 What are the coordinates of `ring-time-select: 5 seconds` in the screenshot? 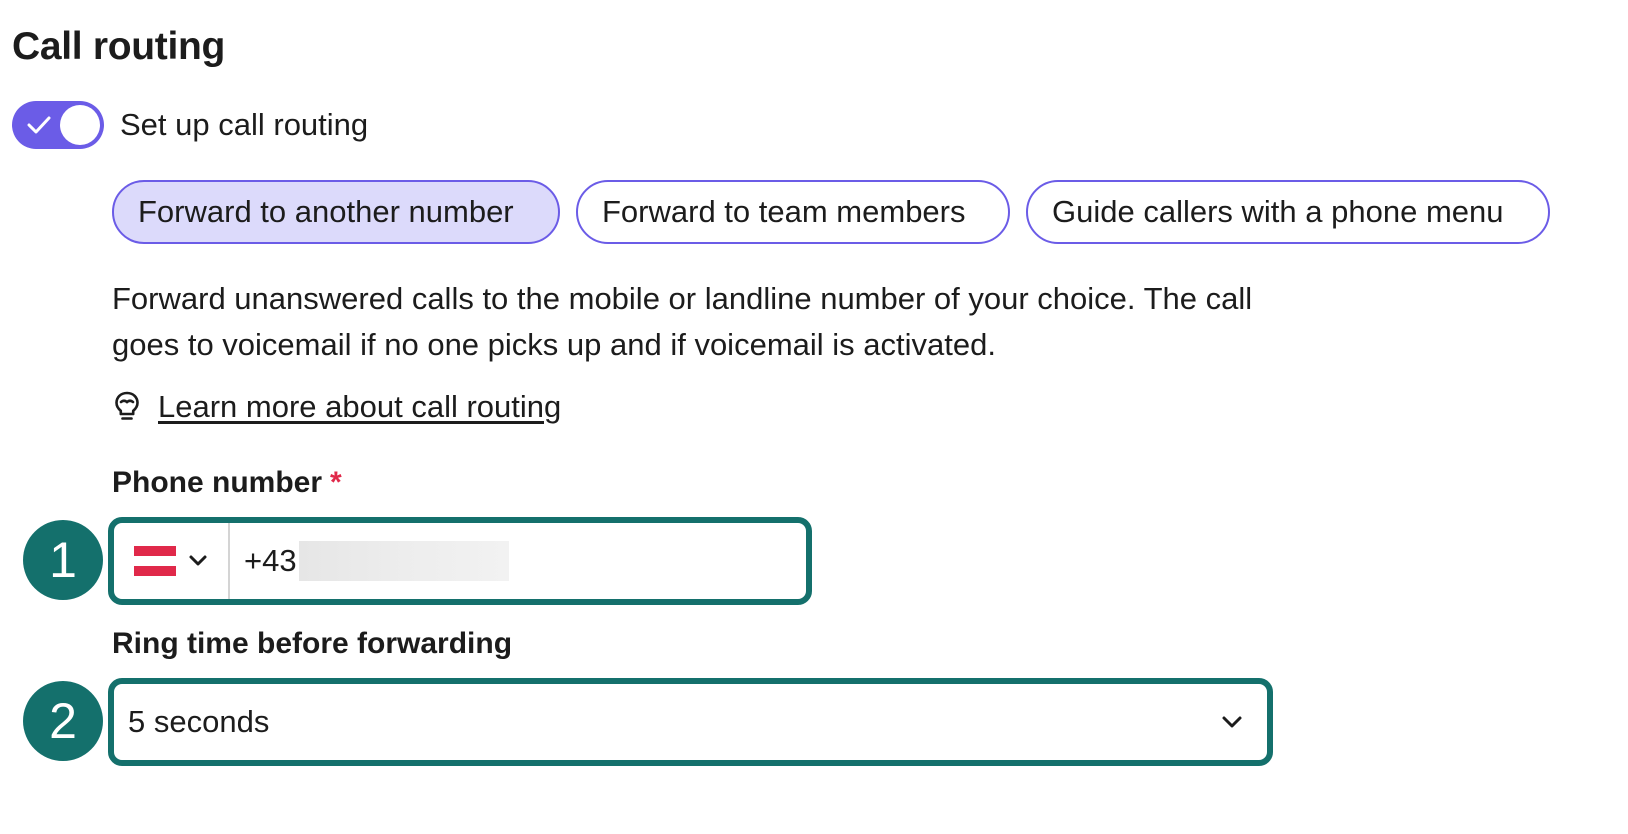 It's located at (690, 722).